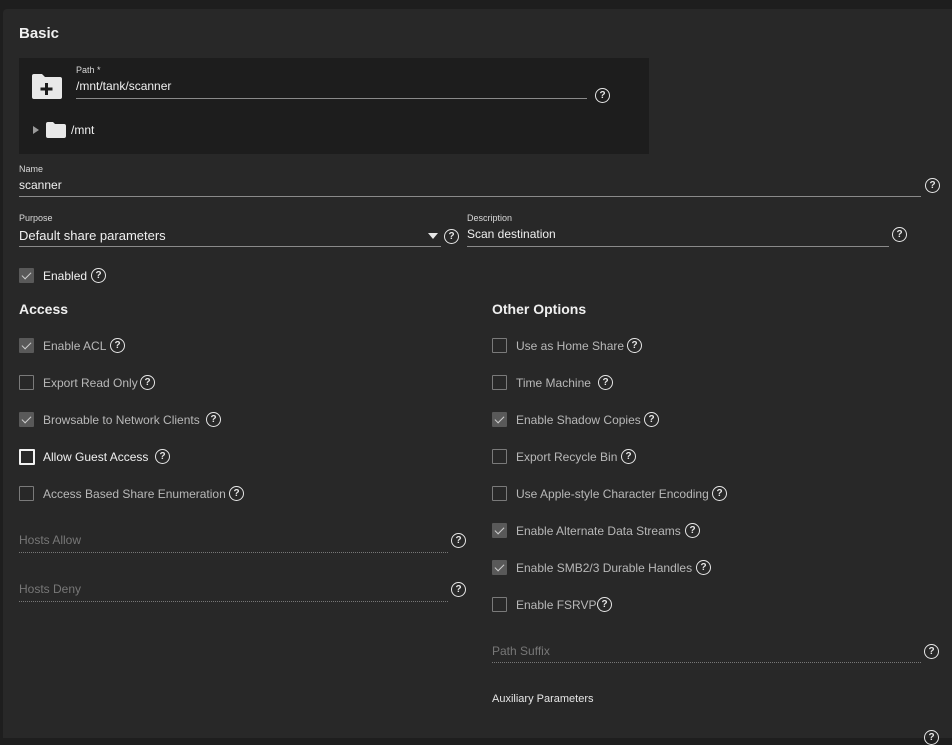  Describe the element at coordinates (511, 234) in the screenshot. I see `description-input: Scan destination` at that location.